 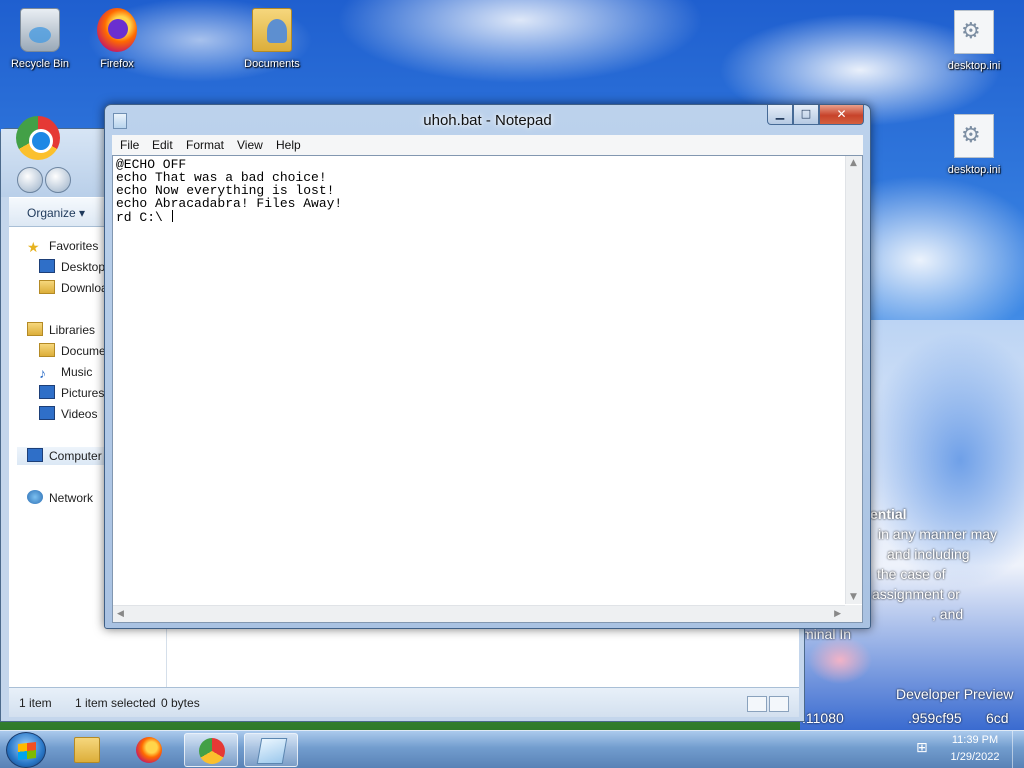 I want to click on scroll-up-icon: ▲, so click(x=853, y=163).